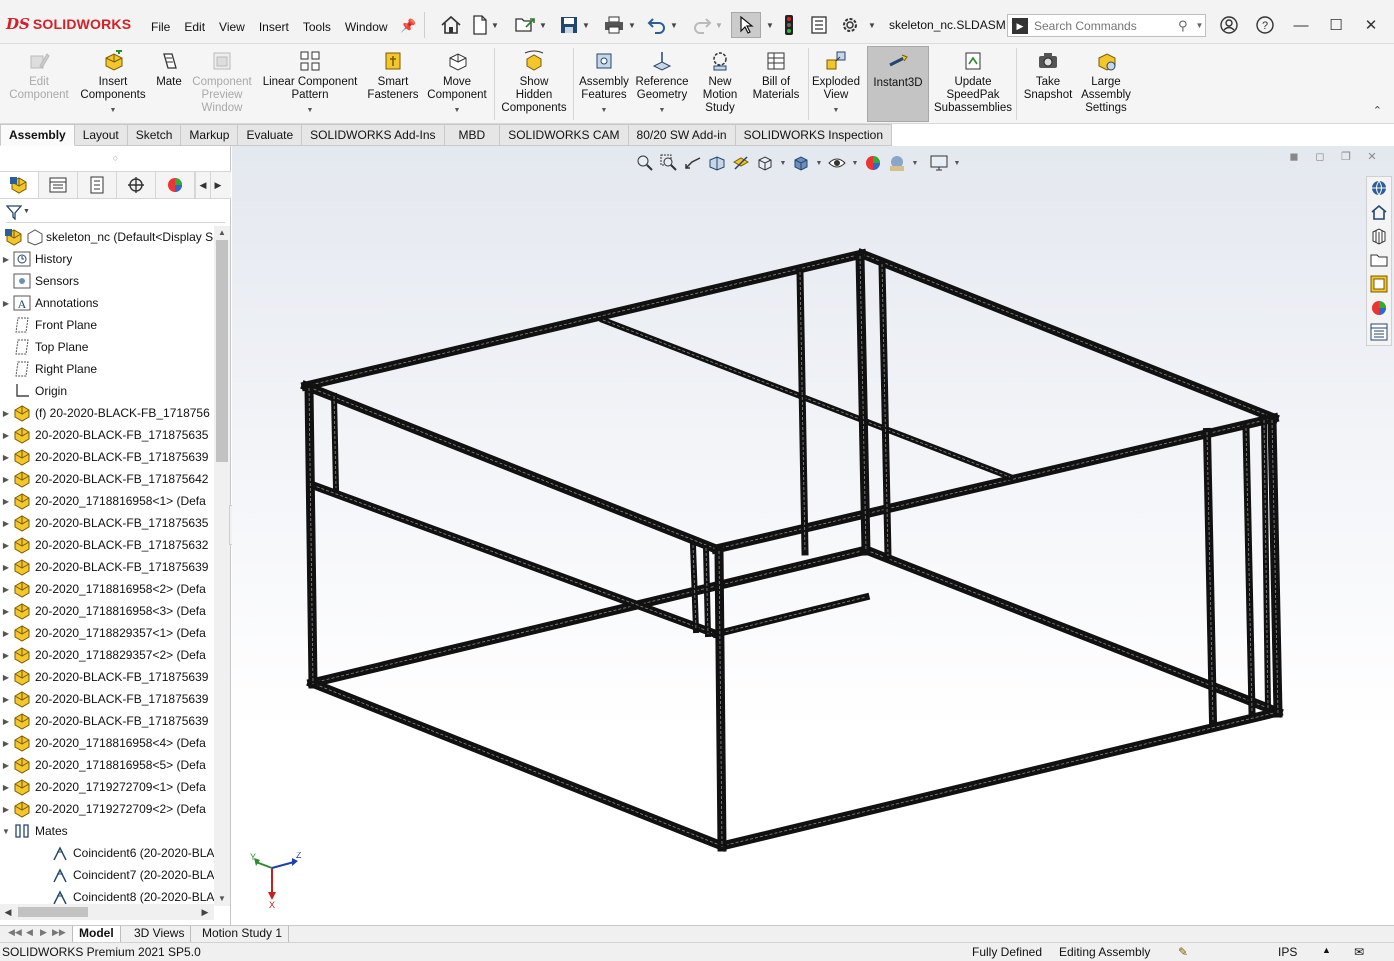  What do you see at coordinates (39, 84) in the screenshot?
I see `edit-component-button: Edit Component` at bounding box center [39, 84].